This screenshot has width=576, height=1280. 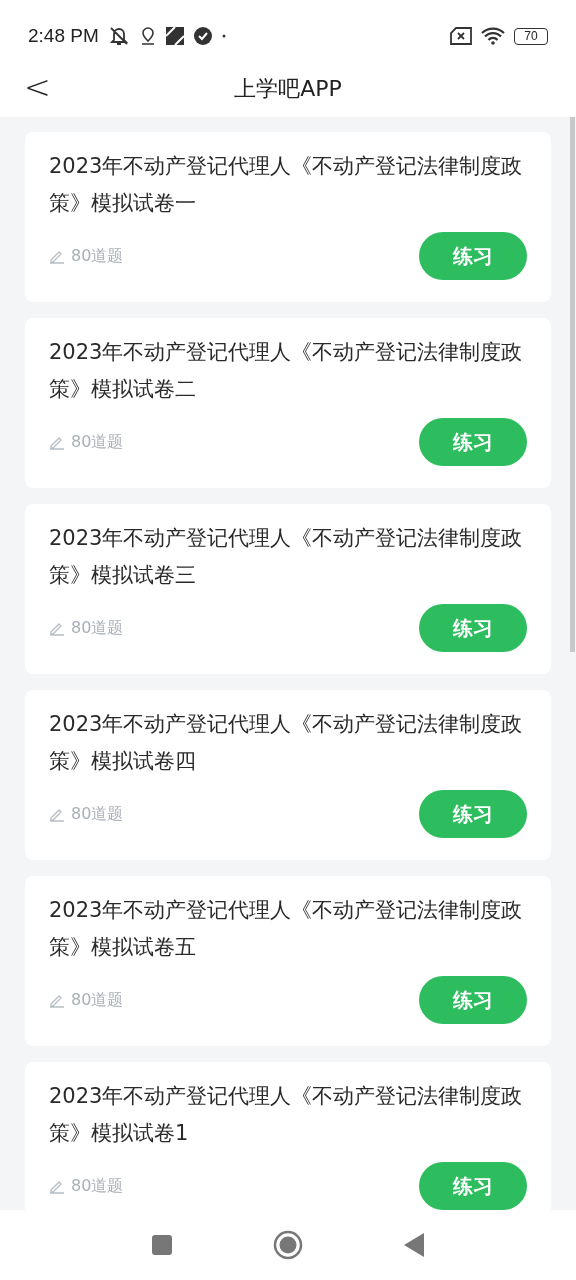 What do you see at coordinates (202, 36) in the screenshot?
I see `check-circle-icon` at bounding box center [202, 36].